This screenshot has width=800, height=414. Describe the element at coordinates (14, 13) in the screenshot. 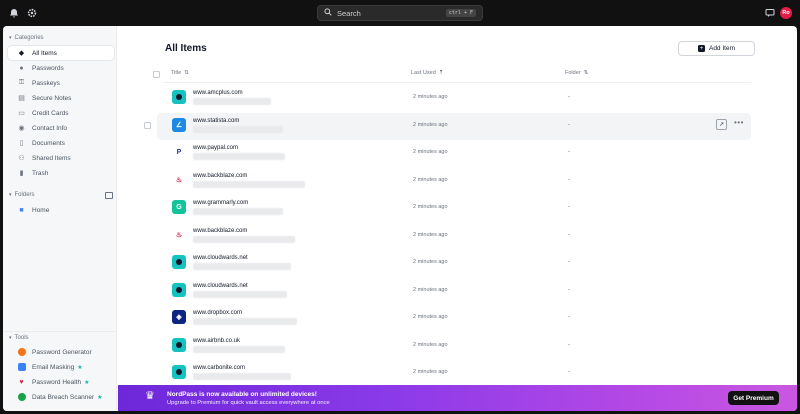

I see `bell-icon` at that location.